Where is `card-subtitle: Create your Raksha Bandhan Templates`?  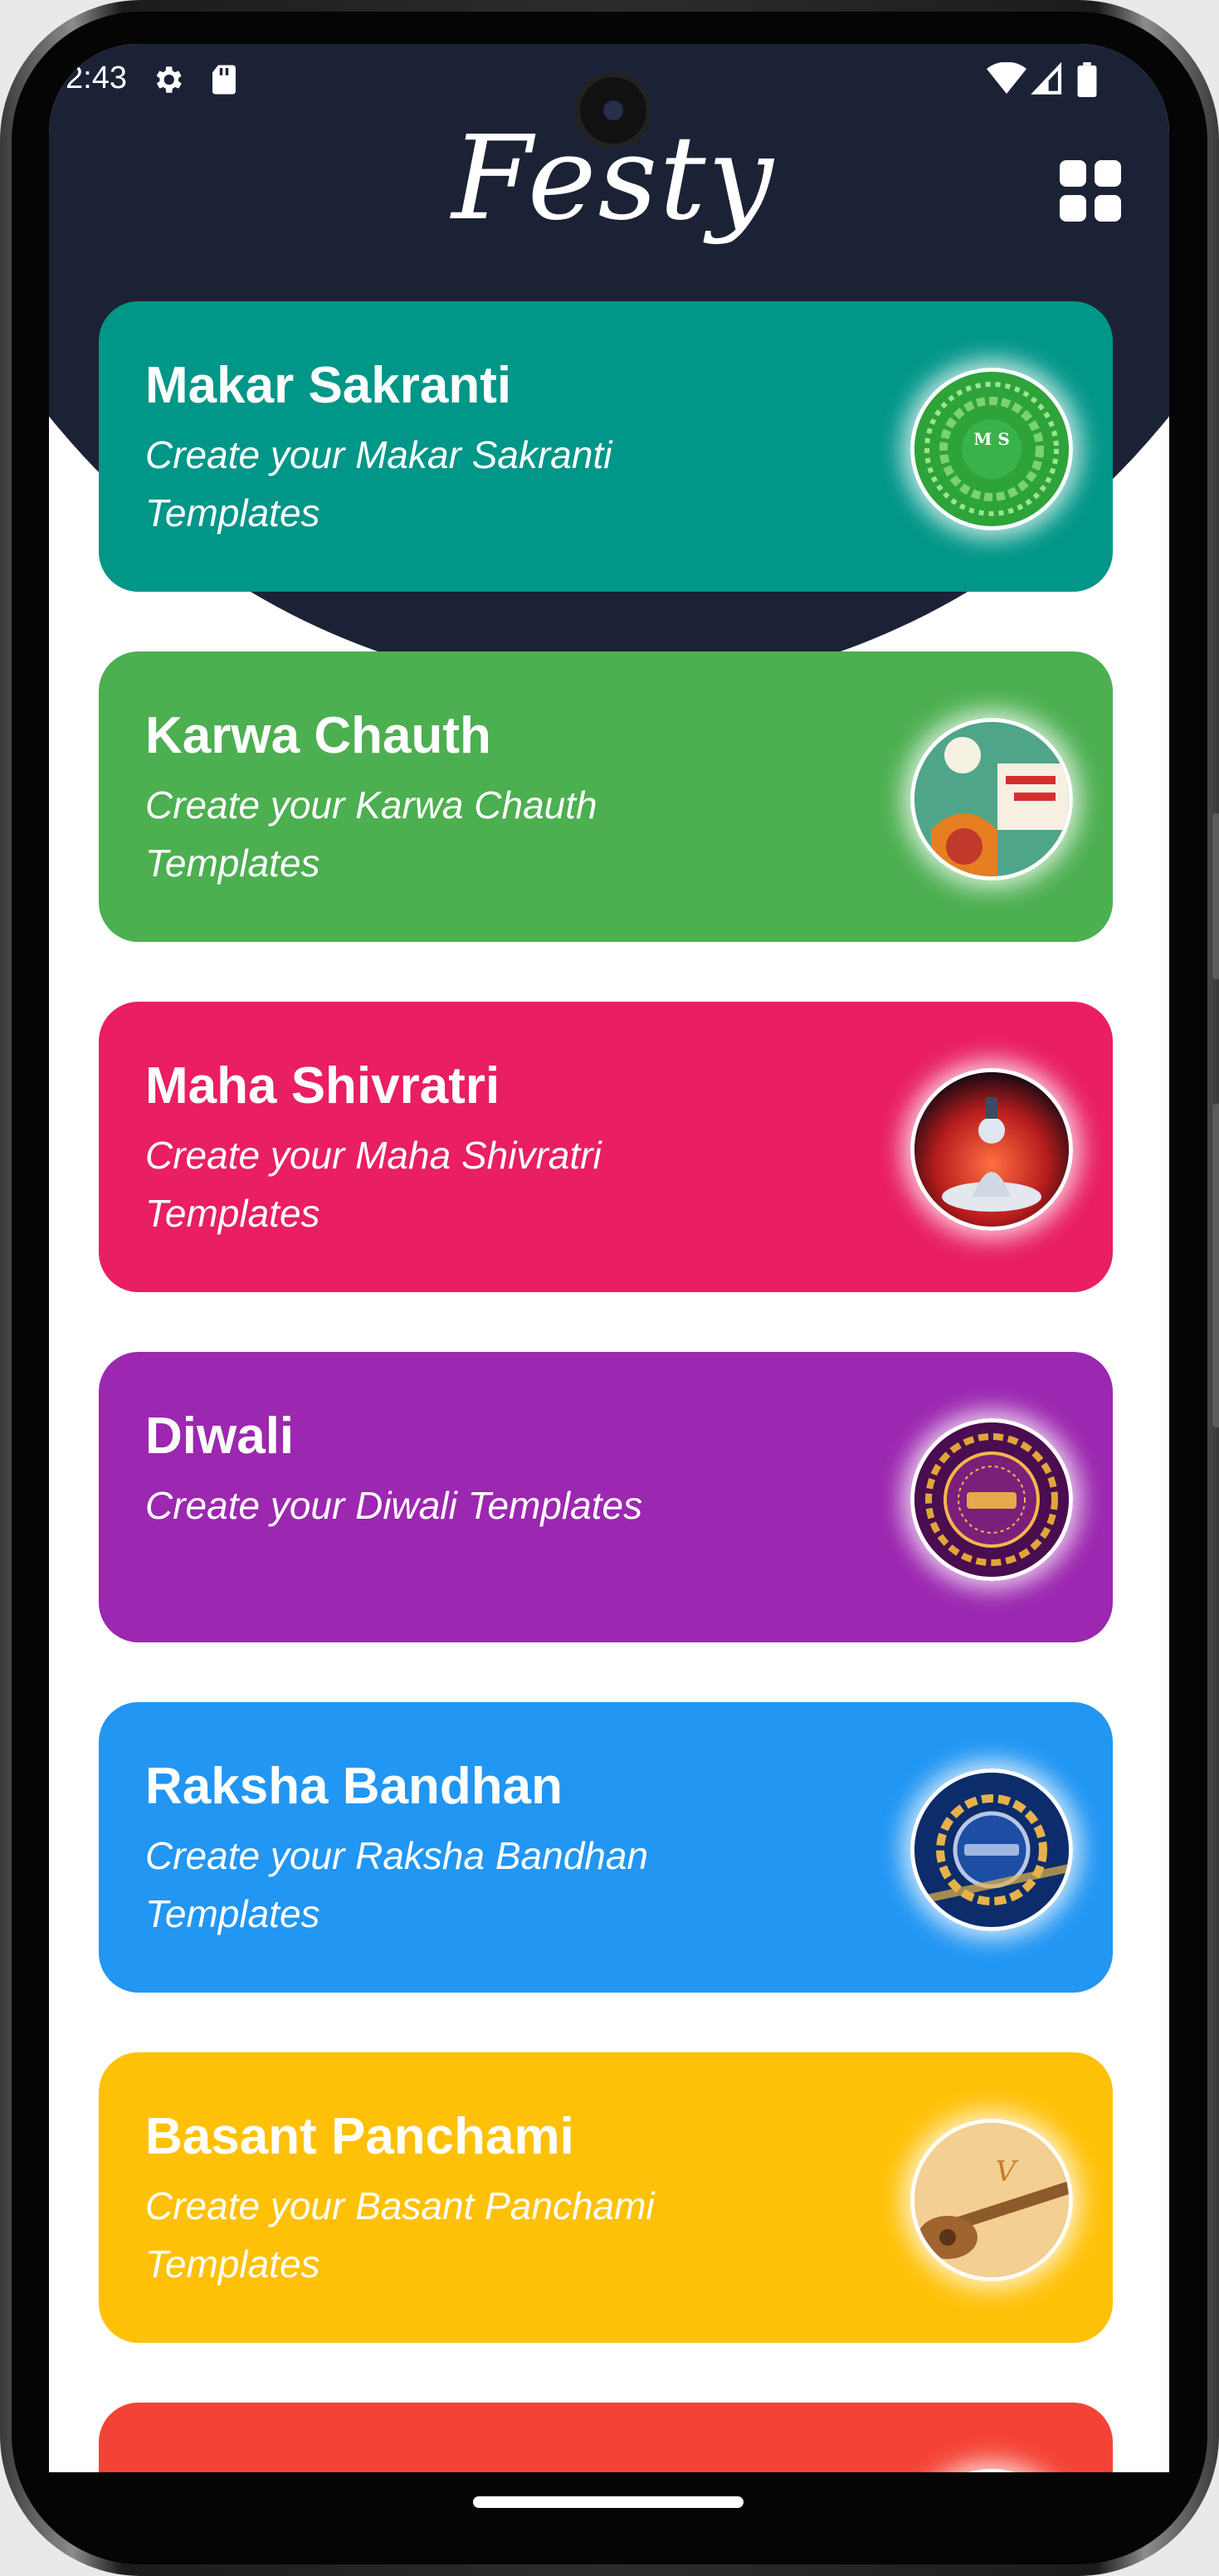 card-subtitle: Create your Raksha Bandhan Templates is located at coordinates (397, 1885).